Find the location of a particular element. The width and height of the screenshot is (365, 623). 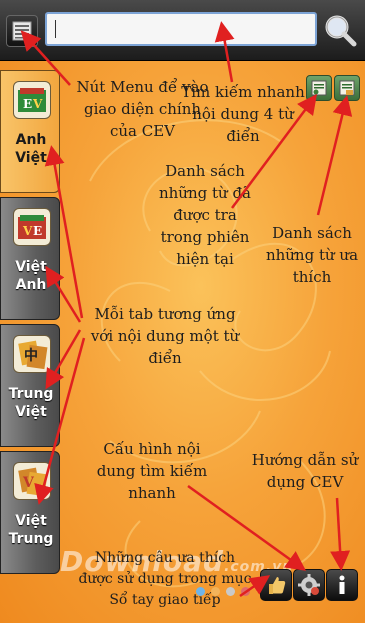

menu-button is located at coordinates (22, 31).